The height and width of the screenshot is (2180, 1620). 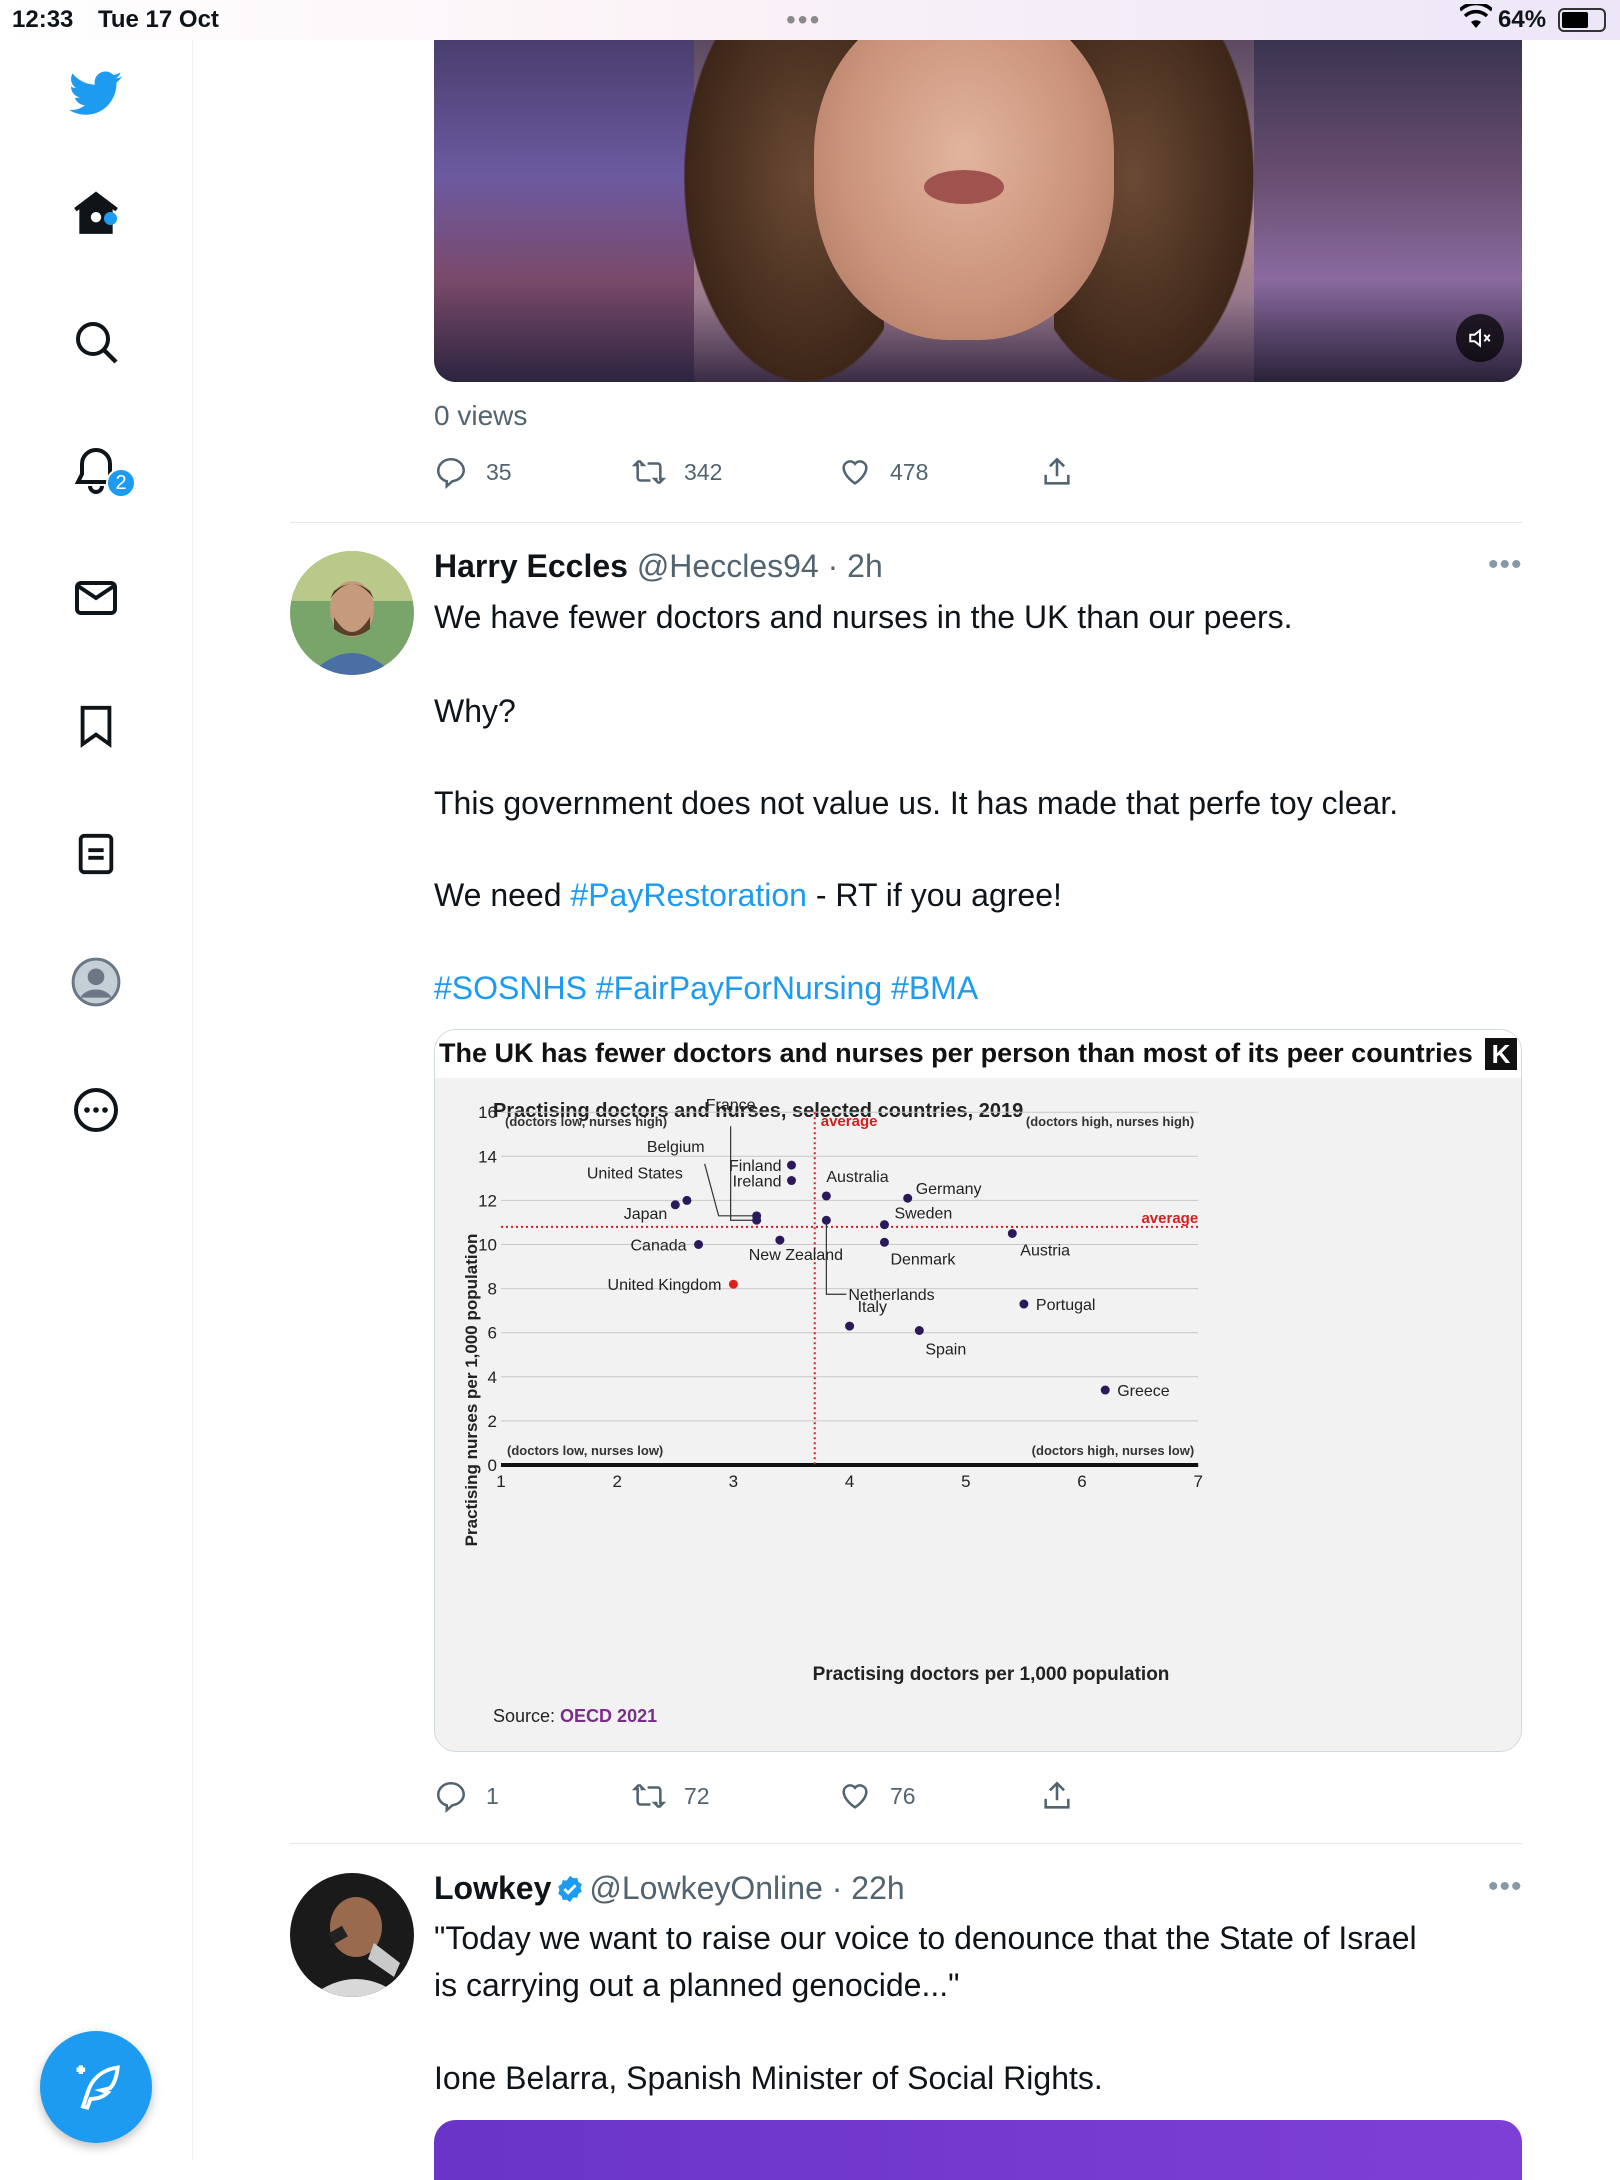 I want to click on tweet-divider, so click(x=906, y=1843).